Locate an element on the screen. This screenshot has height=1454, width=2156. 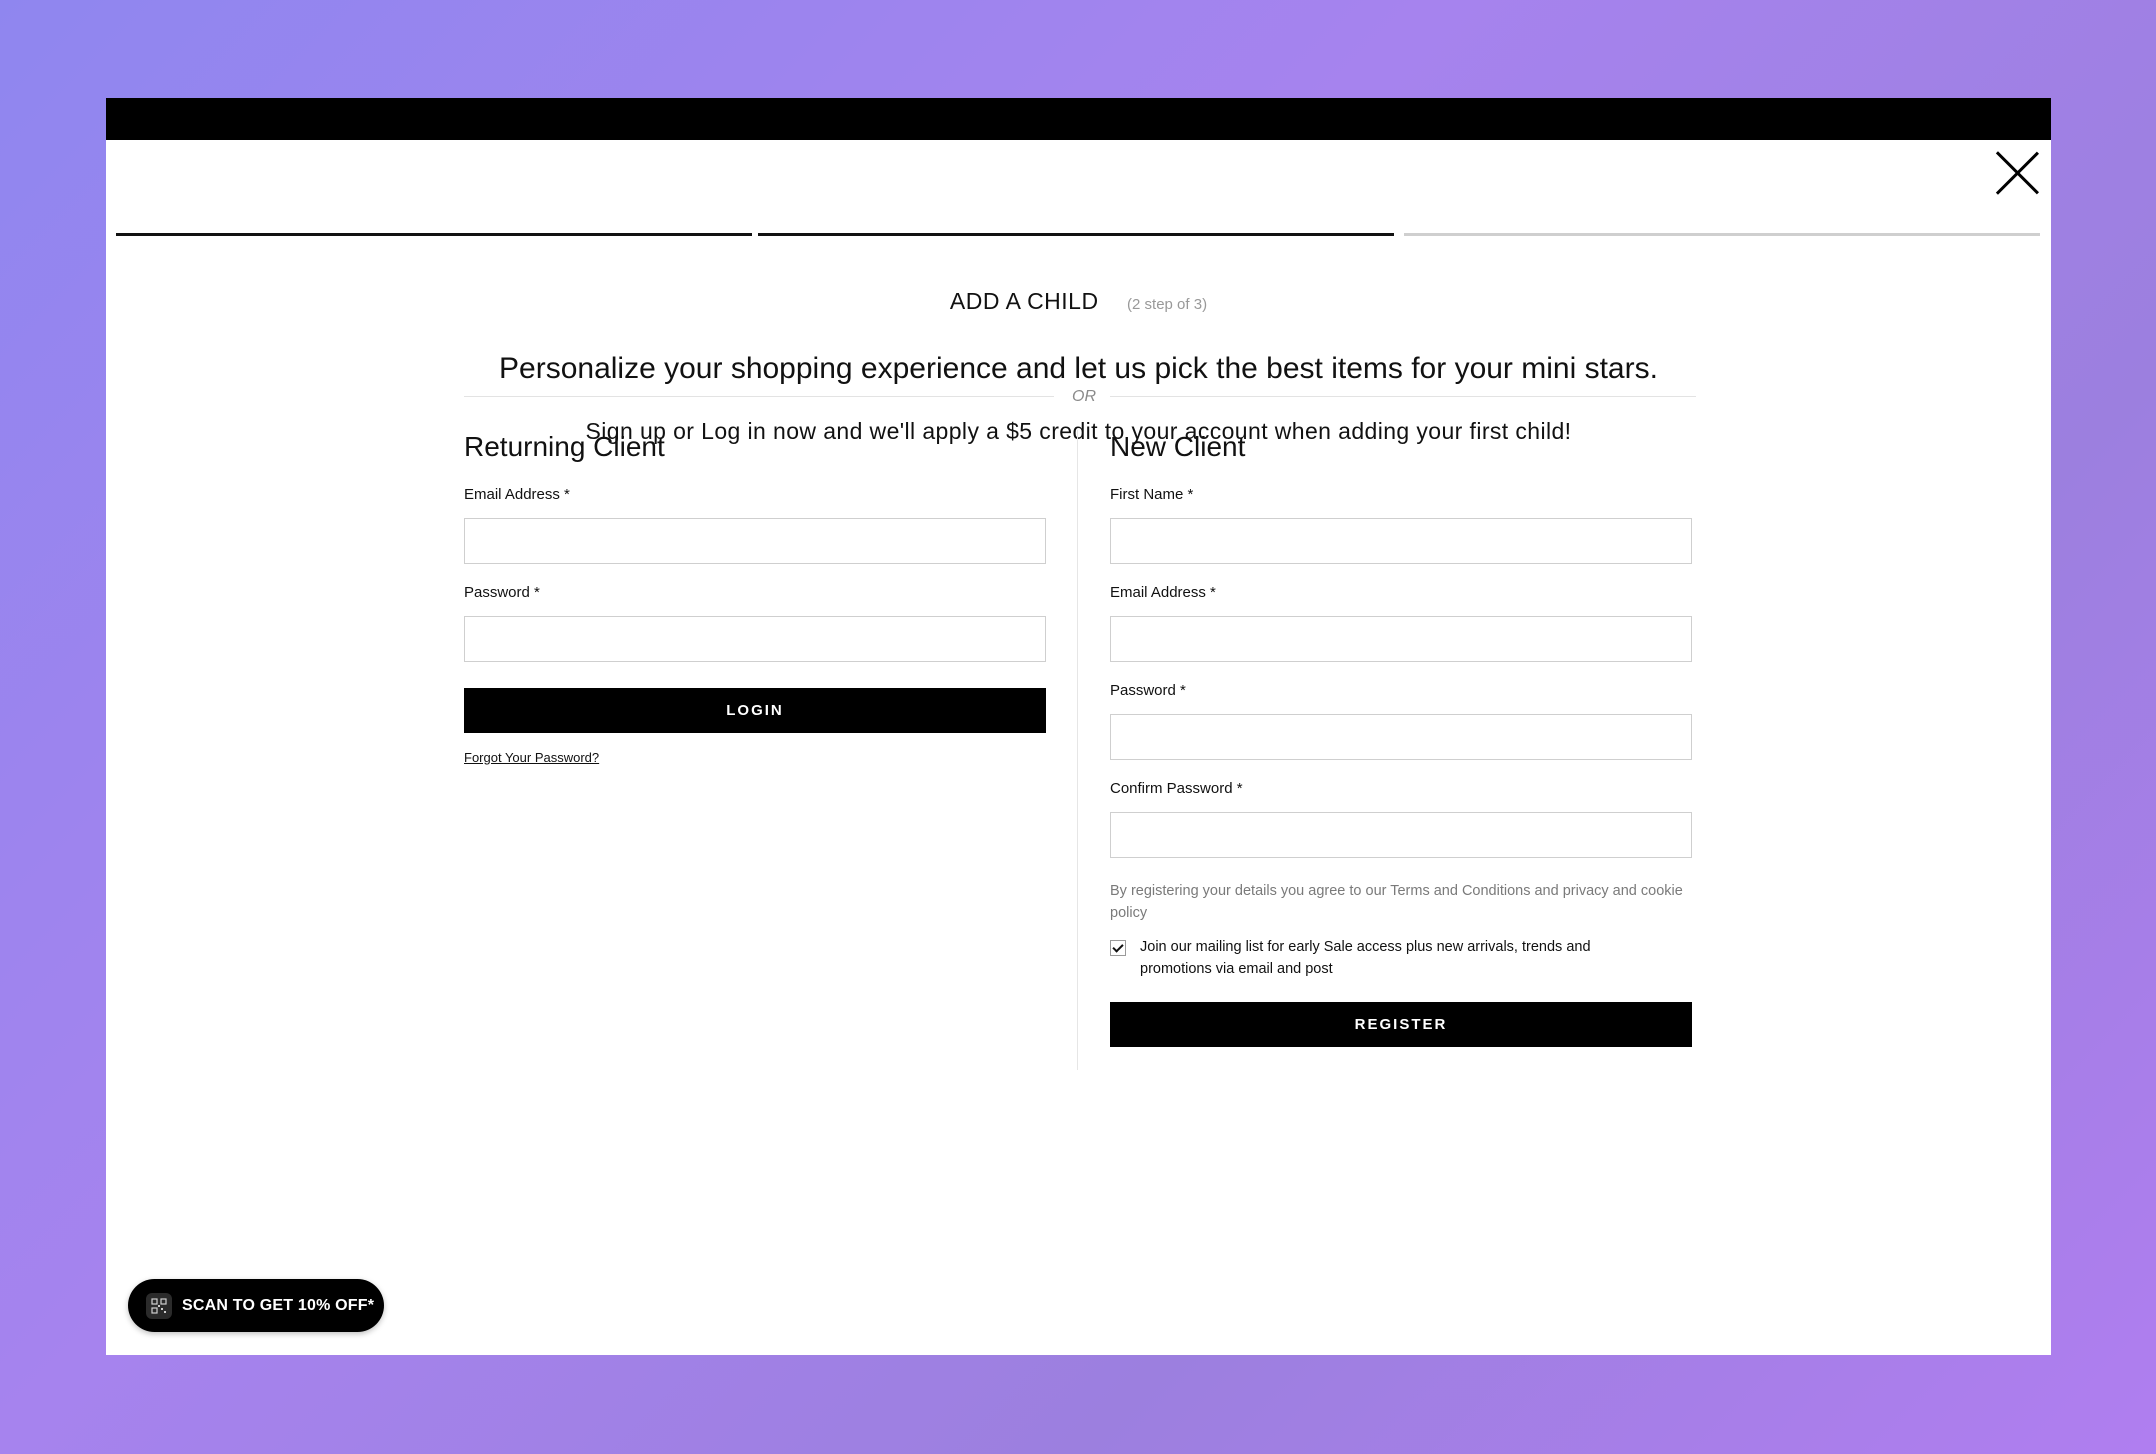
first-name-input is located at coordinates (1401, 541).